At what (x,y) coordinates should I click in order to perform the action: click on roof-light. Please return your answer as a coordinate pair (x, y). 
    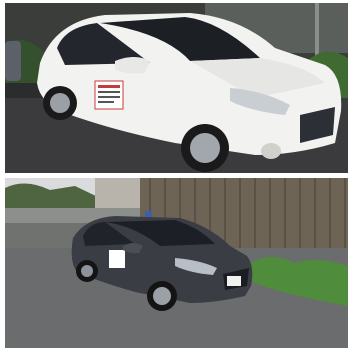
    Looking at the image, I should click on (148, 214).